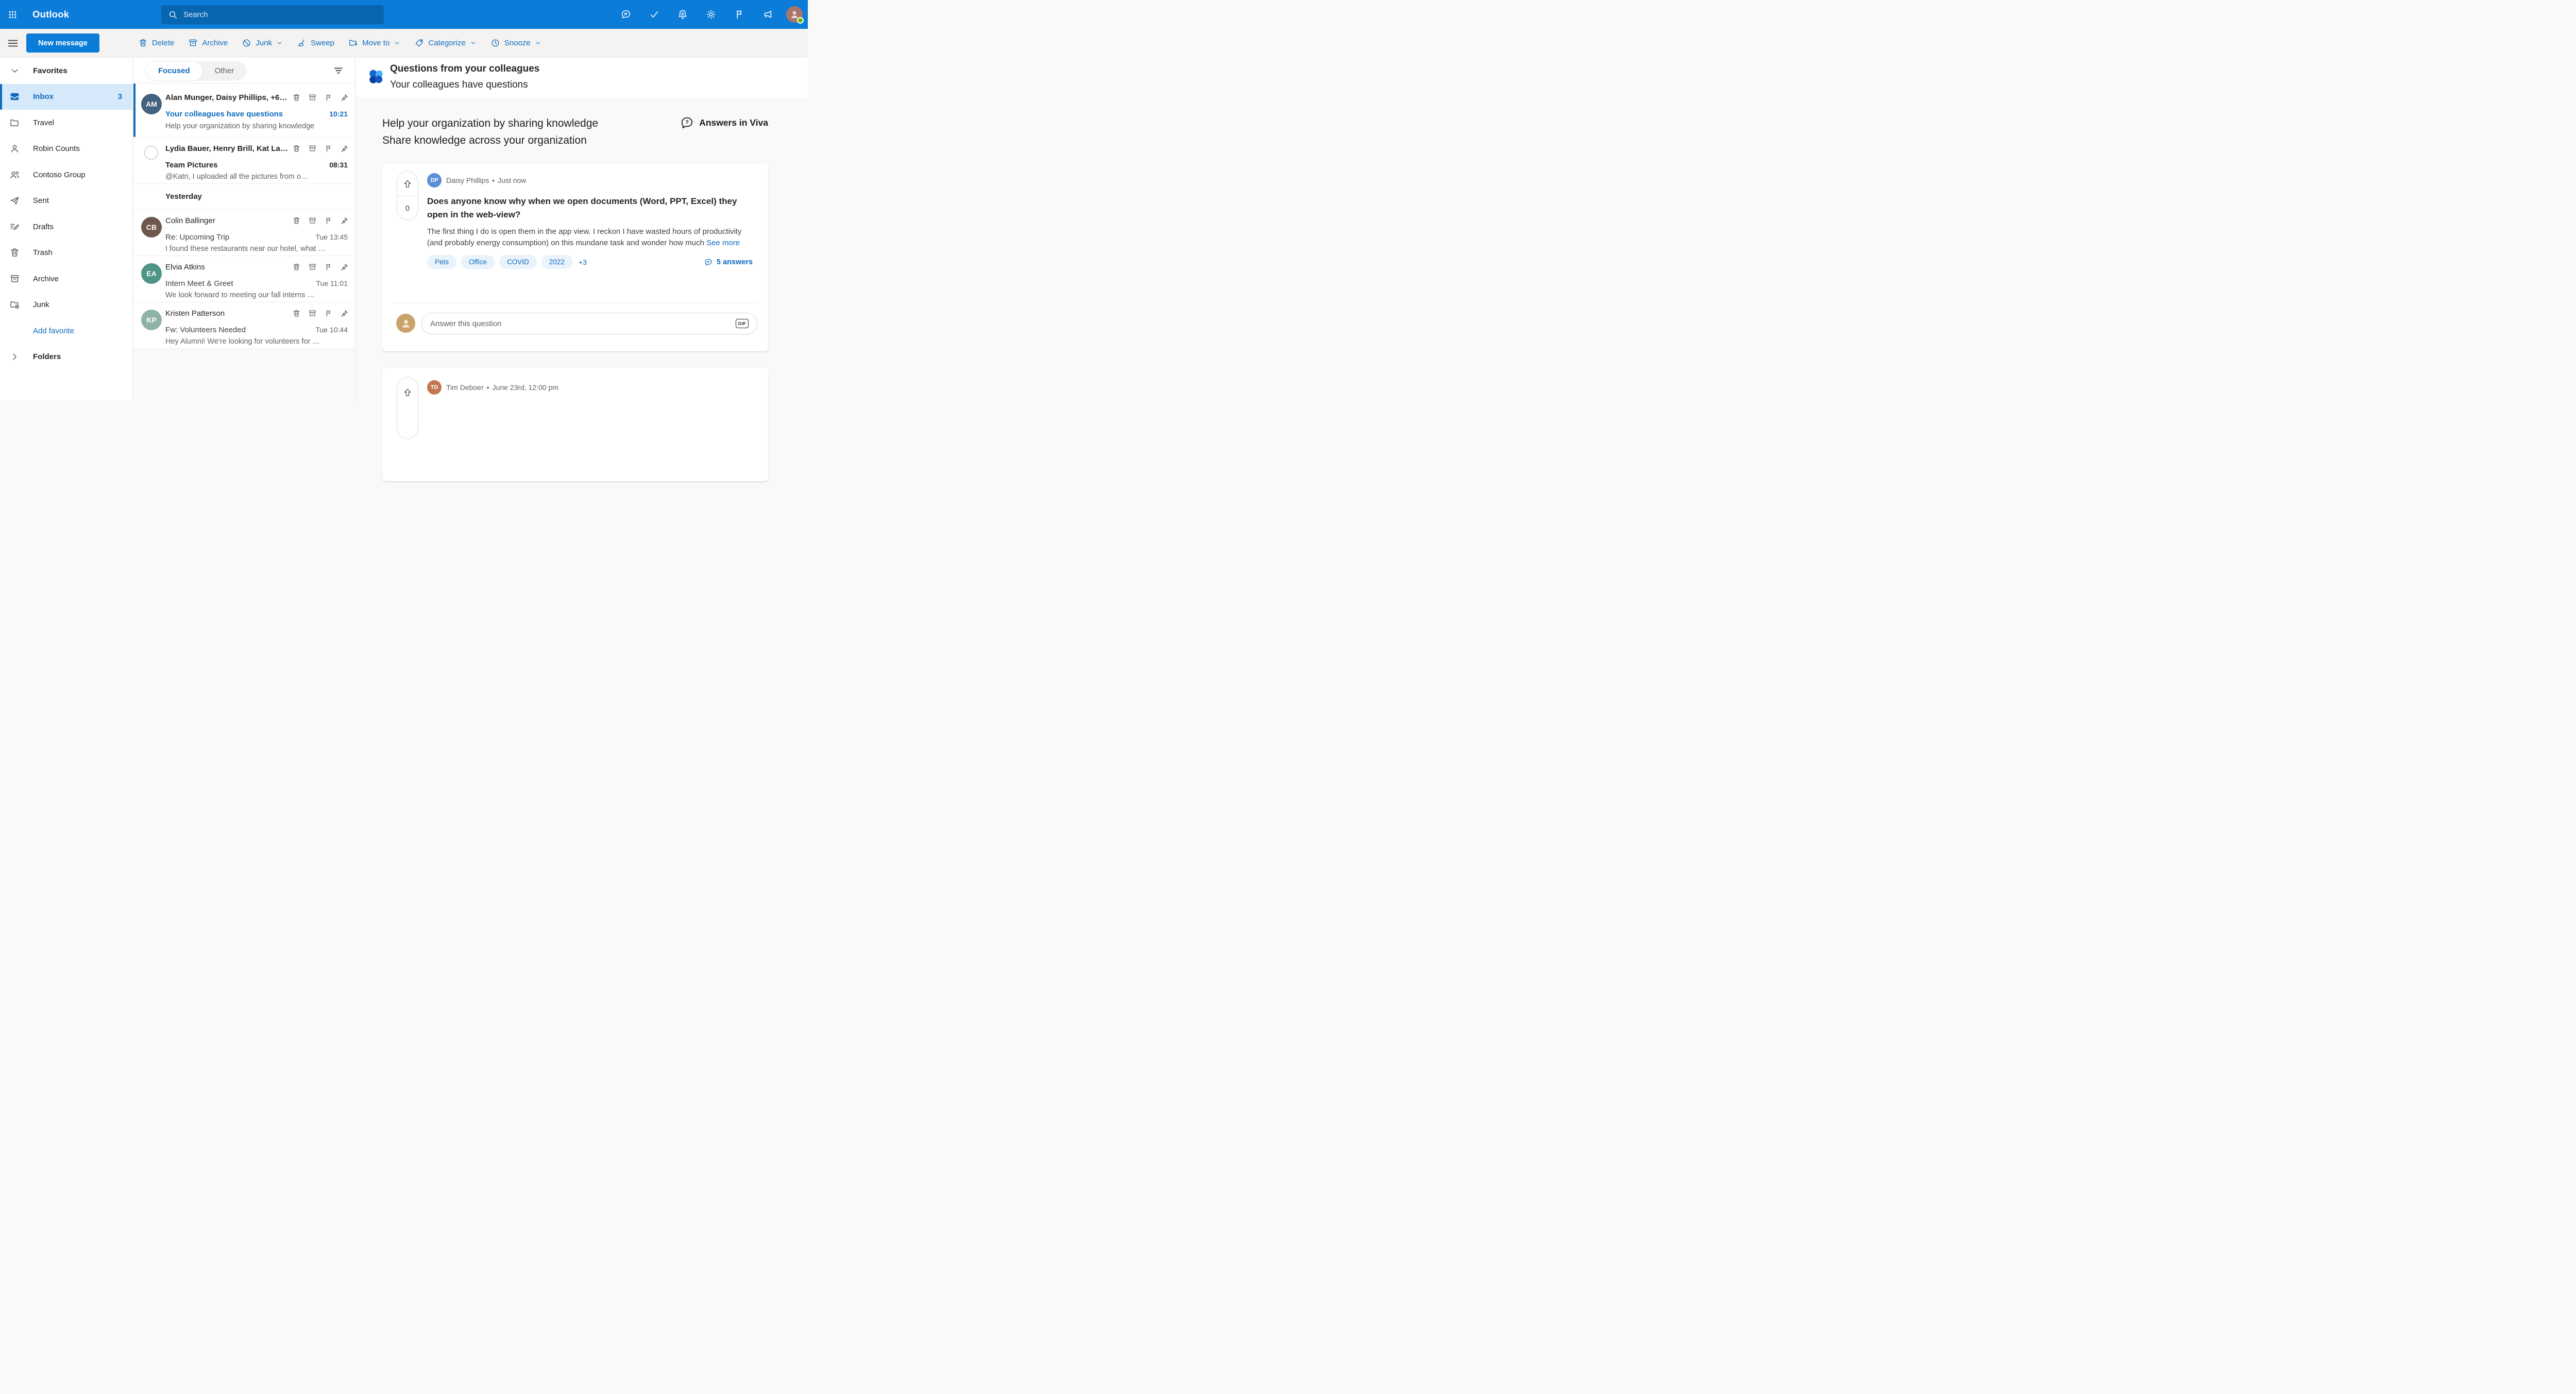 Image resolution: width=2576 pixels, height=1394 pixels. I want to click on tab-focused: Focused, so click(174, 70).